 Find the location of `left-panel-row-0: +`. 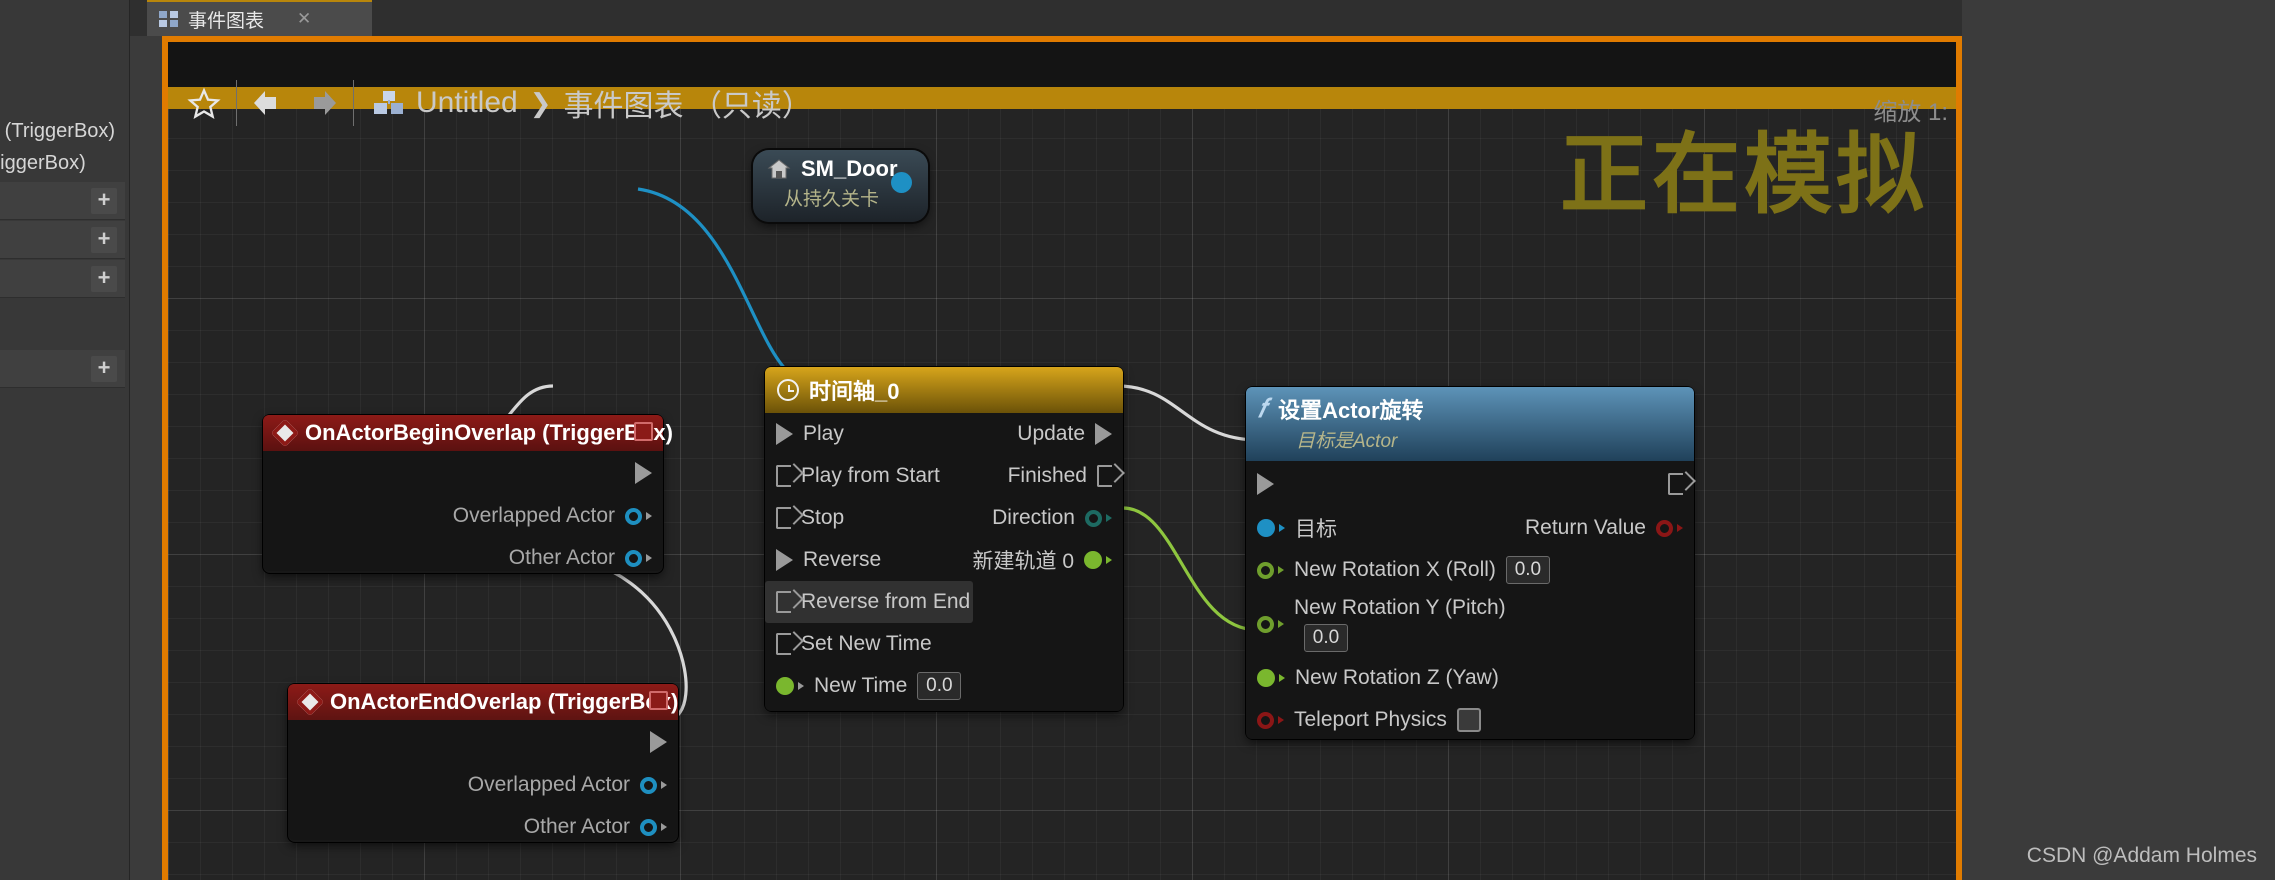

left-panel-row-0: + is located at coordinates (62, 201).